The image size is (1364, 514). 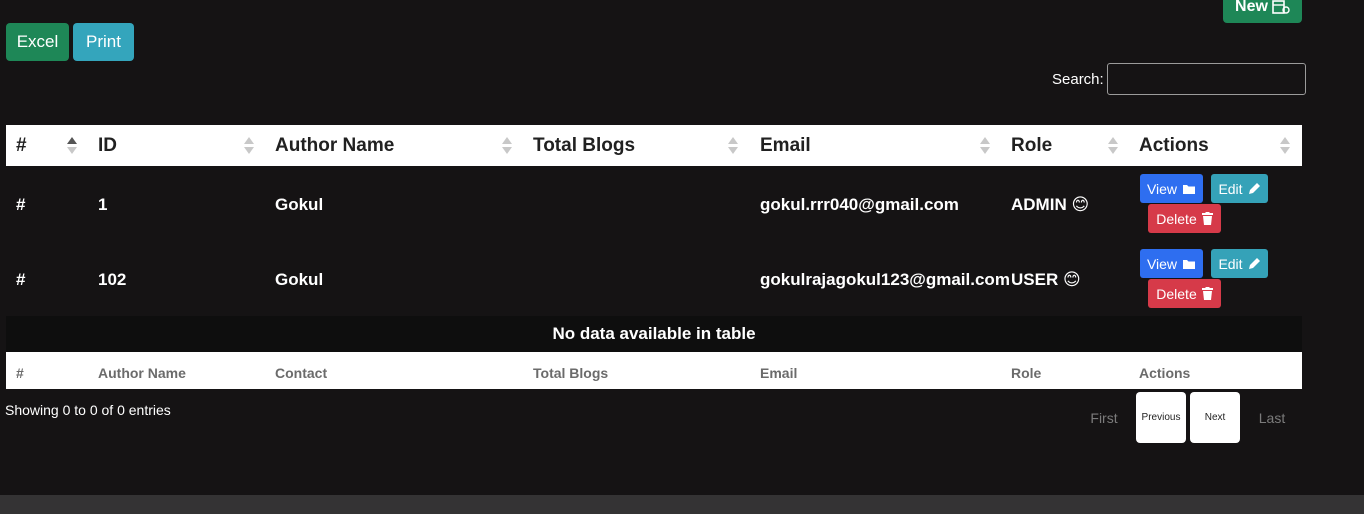 What do you see at coordinates (20, 373) in the screenshot?
I see `footer-hash: #` at bounding box center [20, 373].